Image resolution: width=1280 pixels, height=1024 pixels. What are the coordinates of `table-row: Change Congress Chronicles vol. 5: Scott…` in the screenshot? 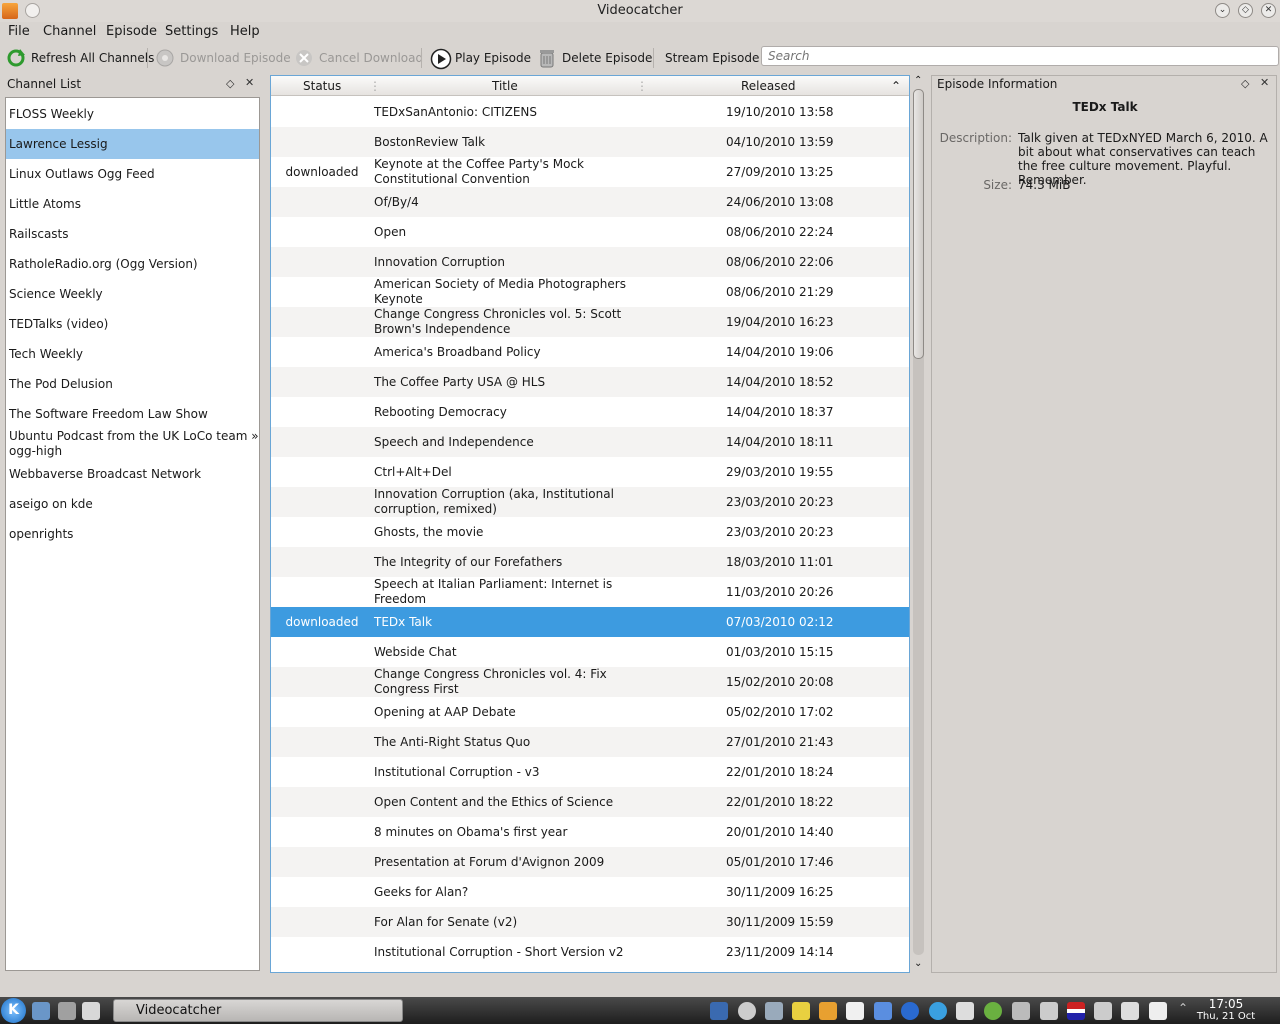 It's located at (590, 322).